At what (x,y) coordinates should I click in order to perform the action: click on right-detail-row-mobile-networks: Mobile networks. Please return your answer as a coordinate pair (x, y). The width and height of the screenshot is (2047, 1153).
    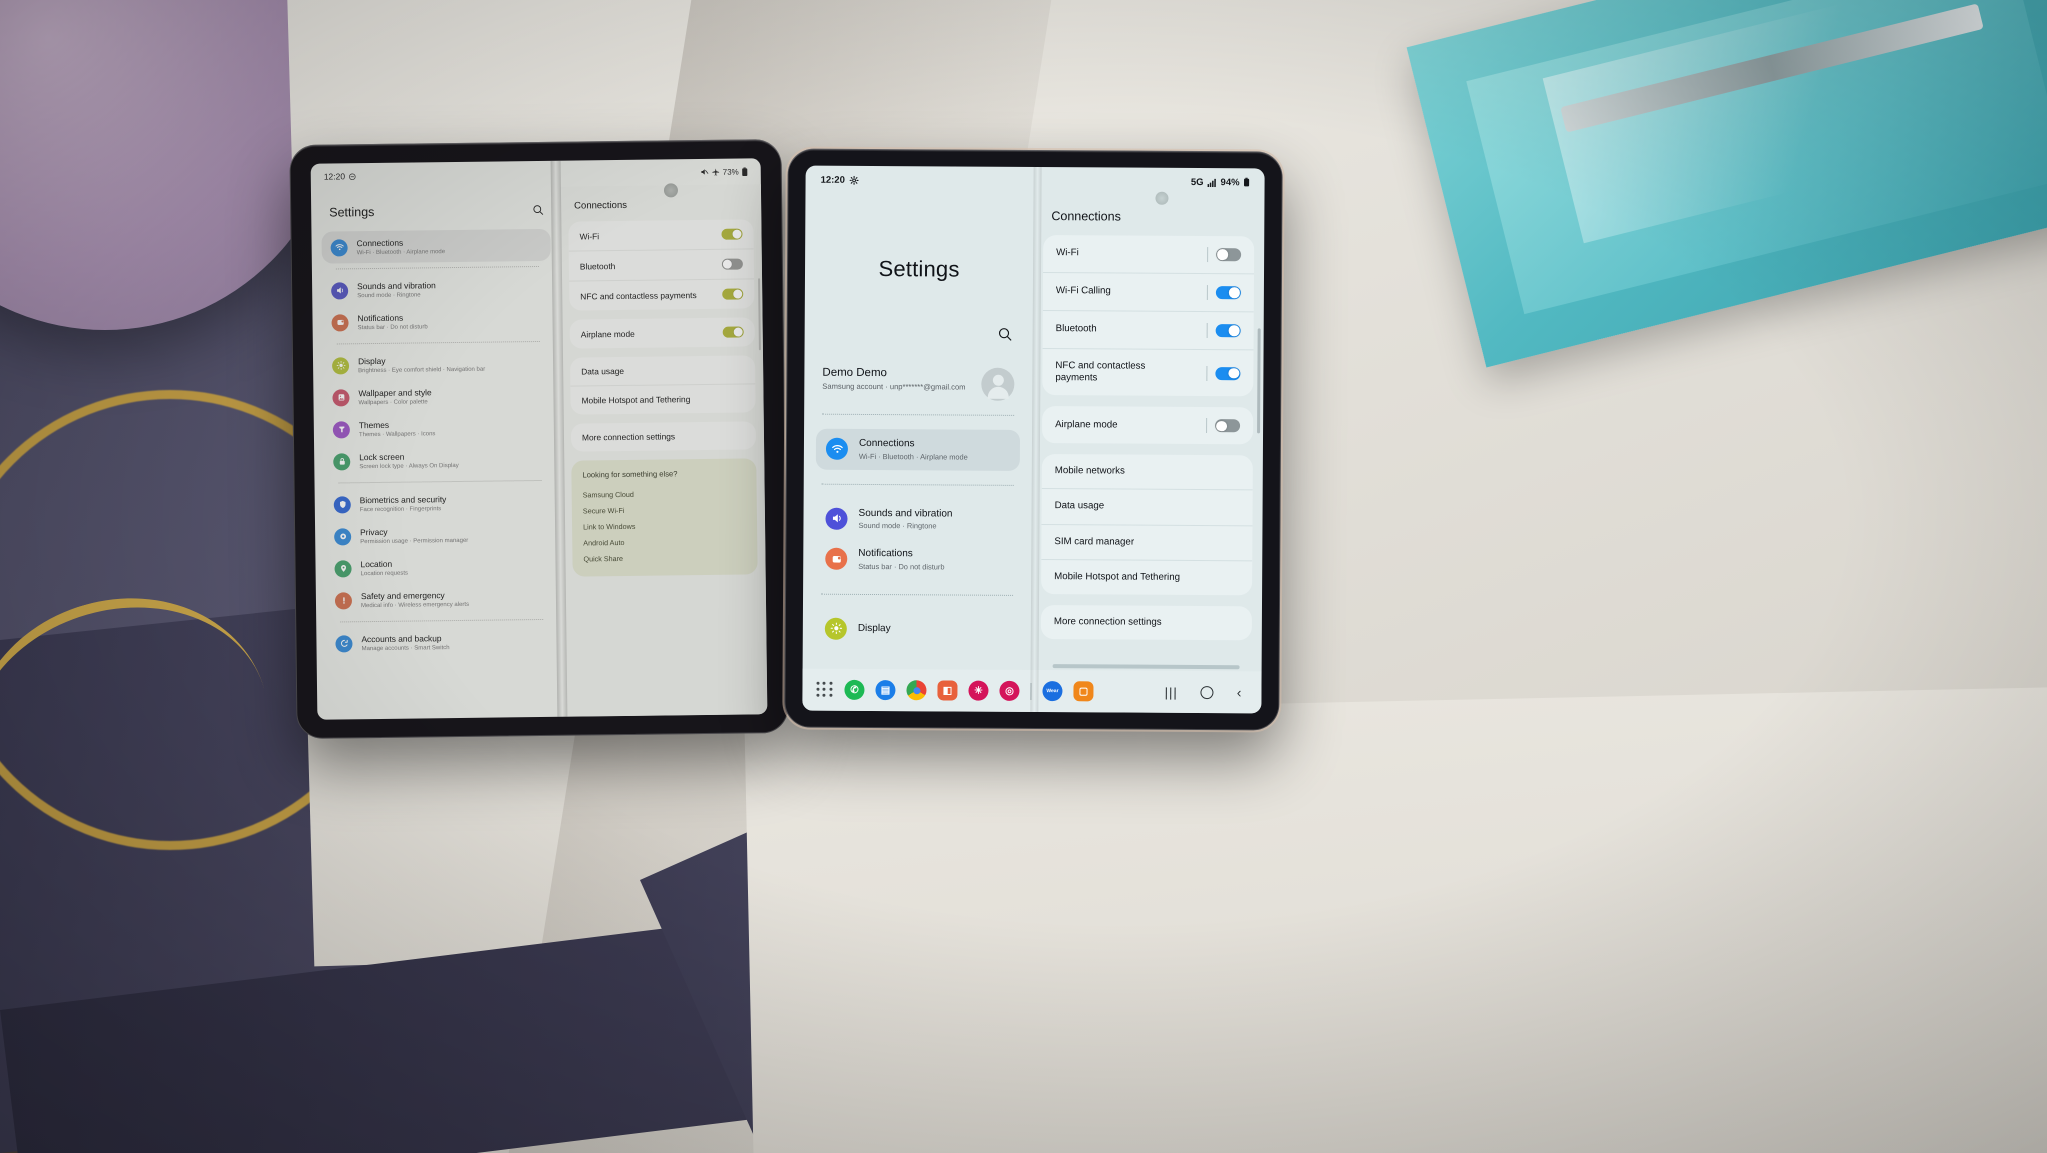
    Looking at the image, I should click on (1147, 471).